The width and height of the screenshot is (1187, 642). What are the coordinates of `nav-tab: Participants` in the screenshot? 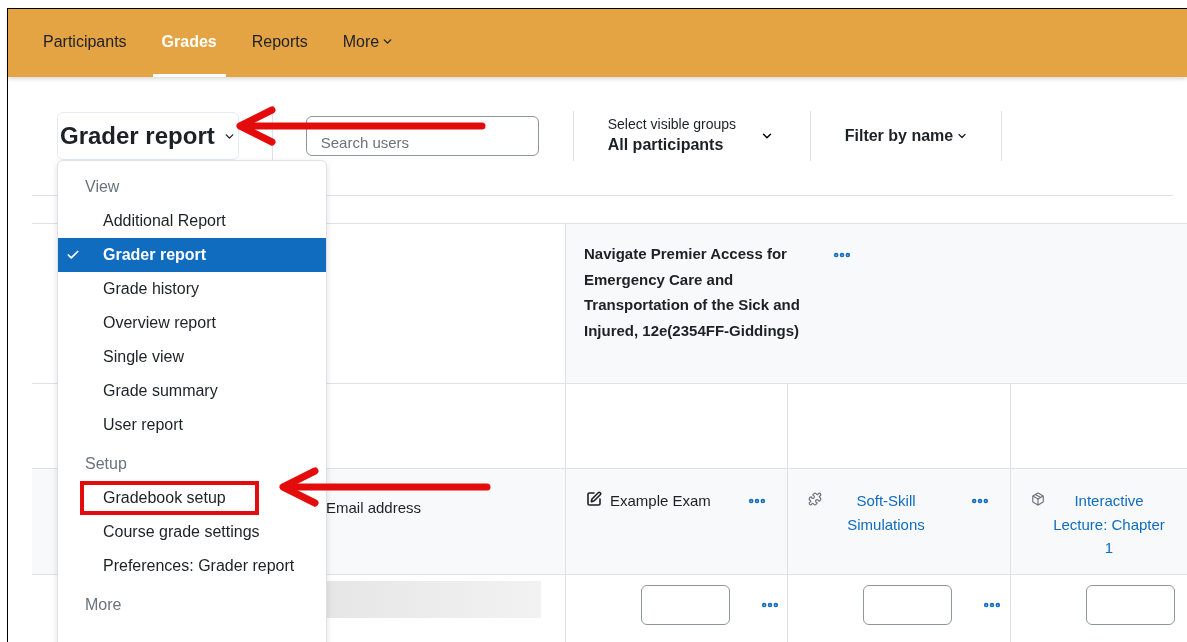 It's located at (85, 43).